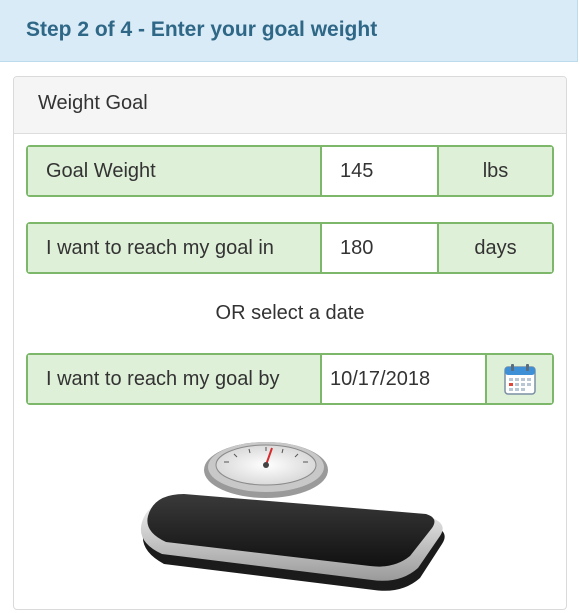 The image size is (580, 613). I want to click on panel-heading: Weight Goal, so click(290, 105).